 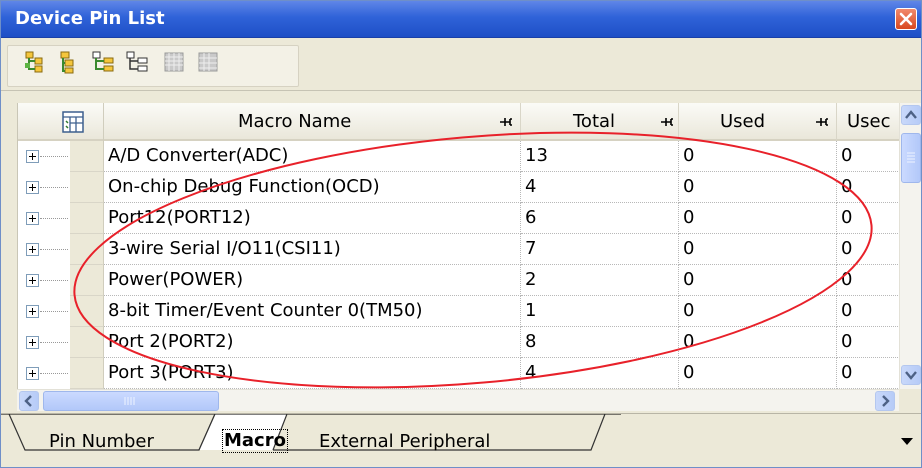 What do you see at coordinates (461, 65) in the screenshot?
I see `toolbar` at bounding box center [461, 65].